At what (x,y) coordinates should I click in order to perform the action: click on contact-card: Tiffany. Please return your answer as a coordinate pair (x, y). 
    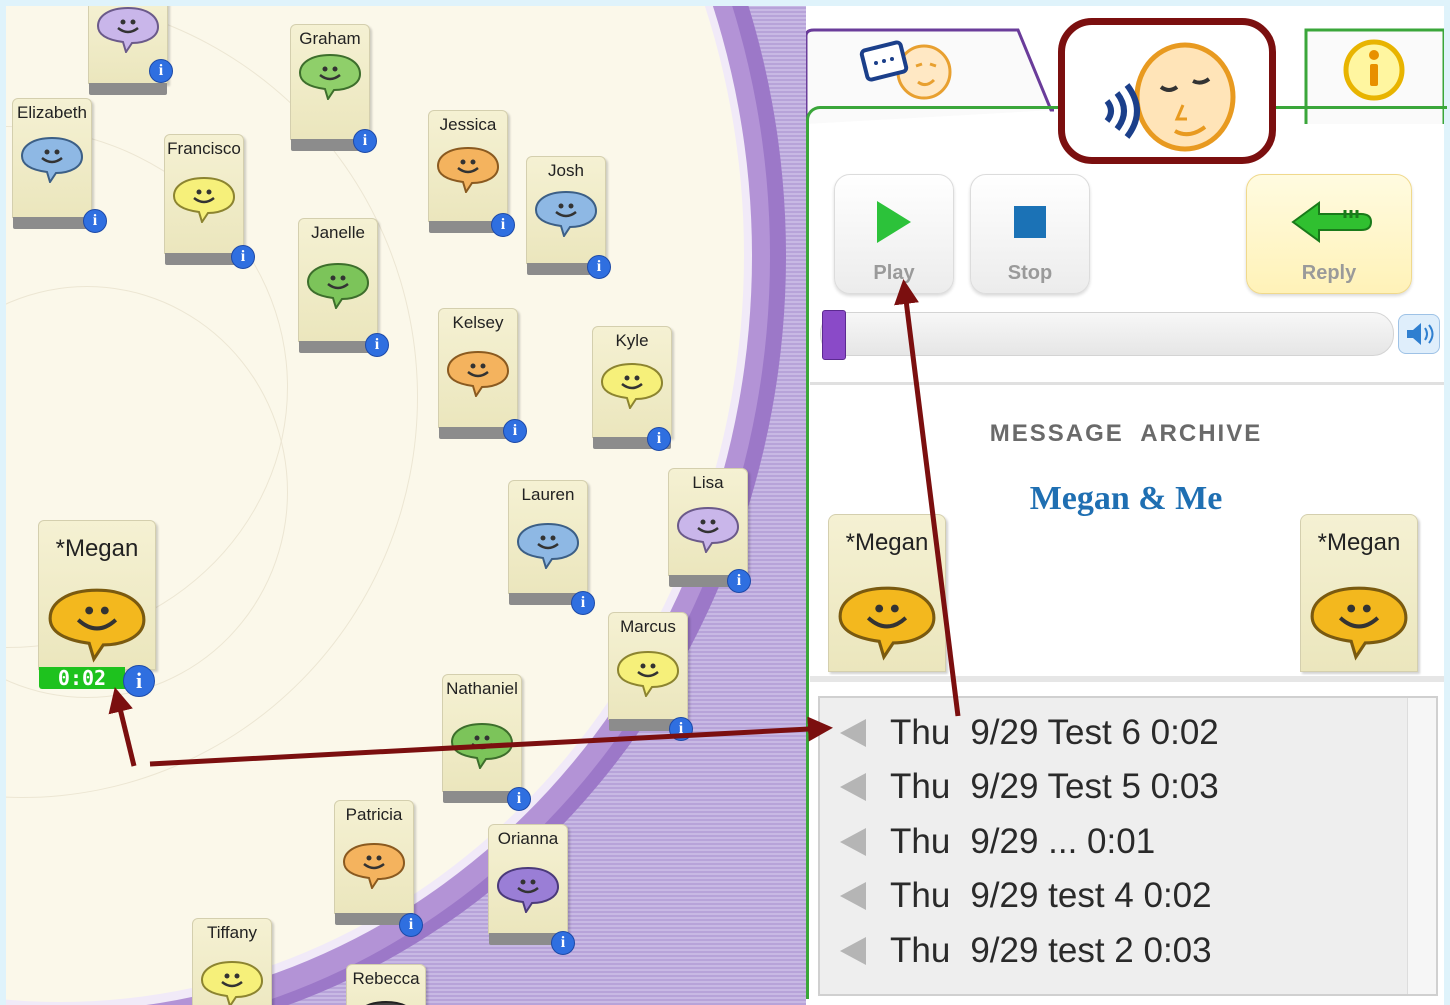
    Looking at the image, I should click on (232, 961).